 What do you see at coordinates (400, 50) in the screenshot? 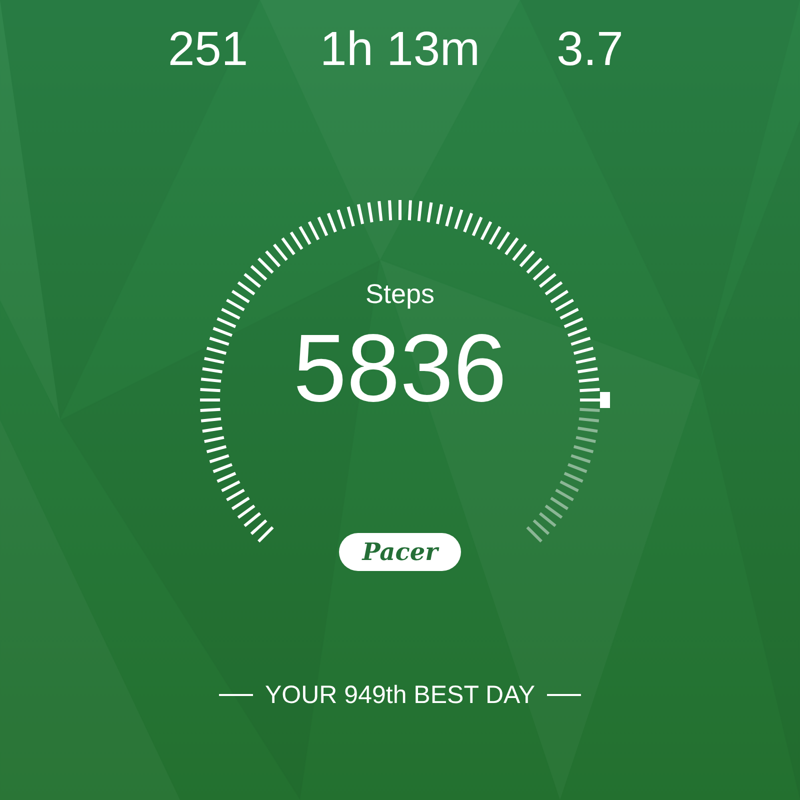
I see `stat-value: 1h 13m` at bounding box center [400, 50].